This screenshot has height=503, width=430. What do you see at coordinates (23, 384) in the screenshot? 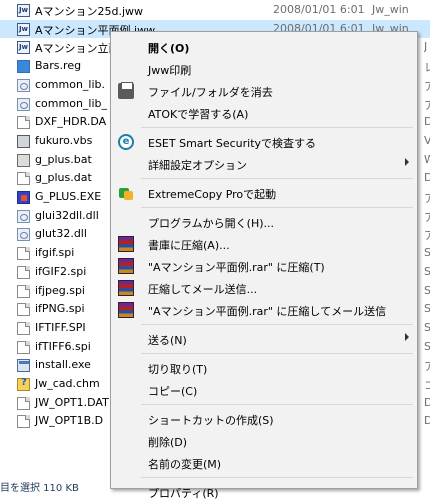
I see `help-file-icon` at bounding box center [23, 384].